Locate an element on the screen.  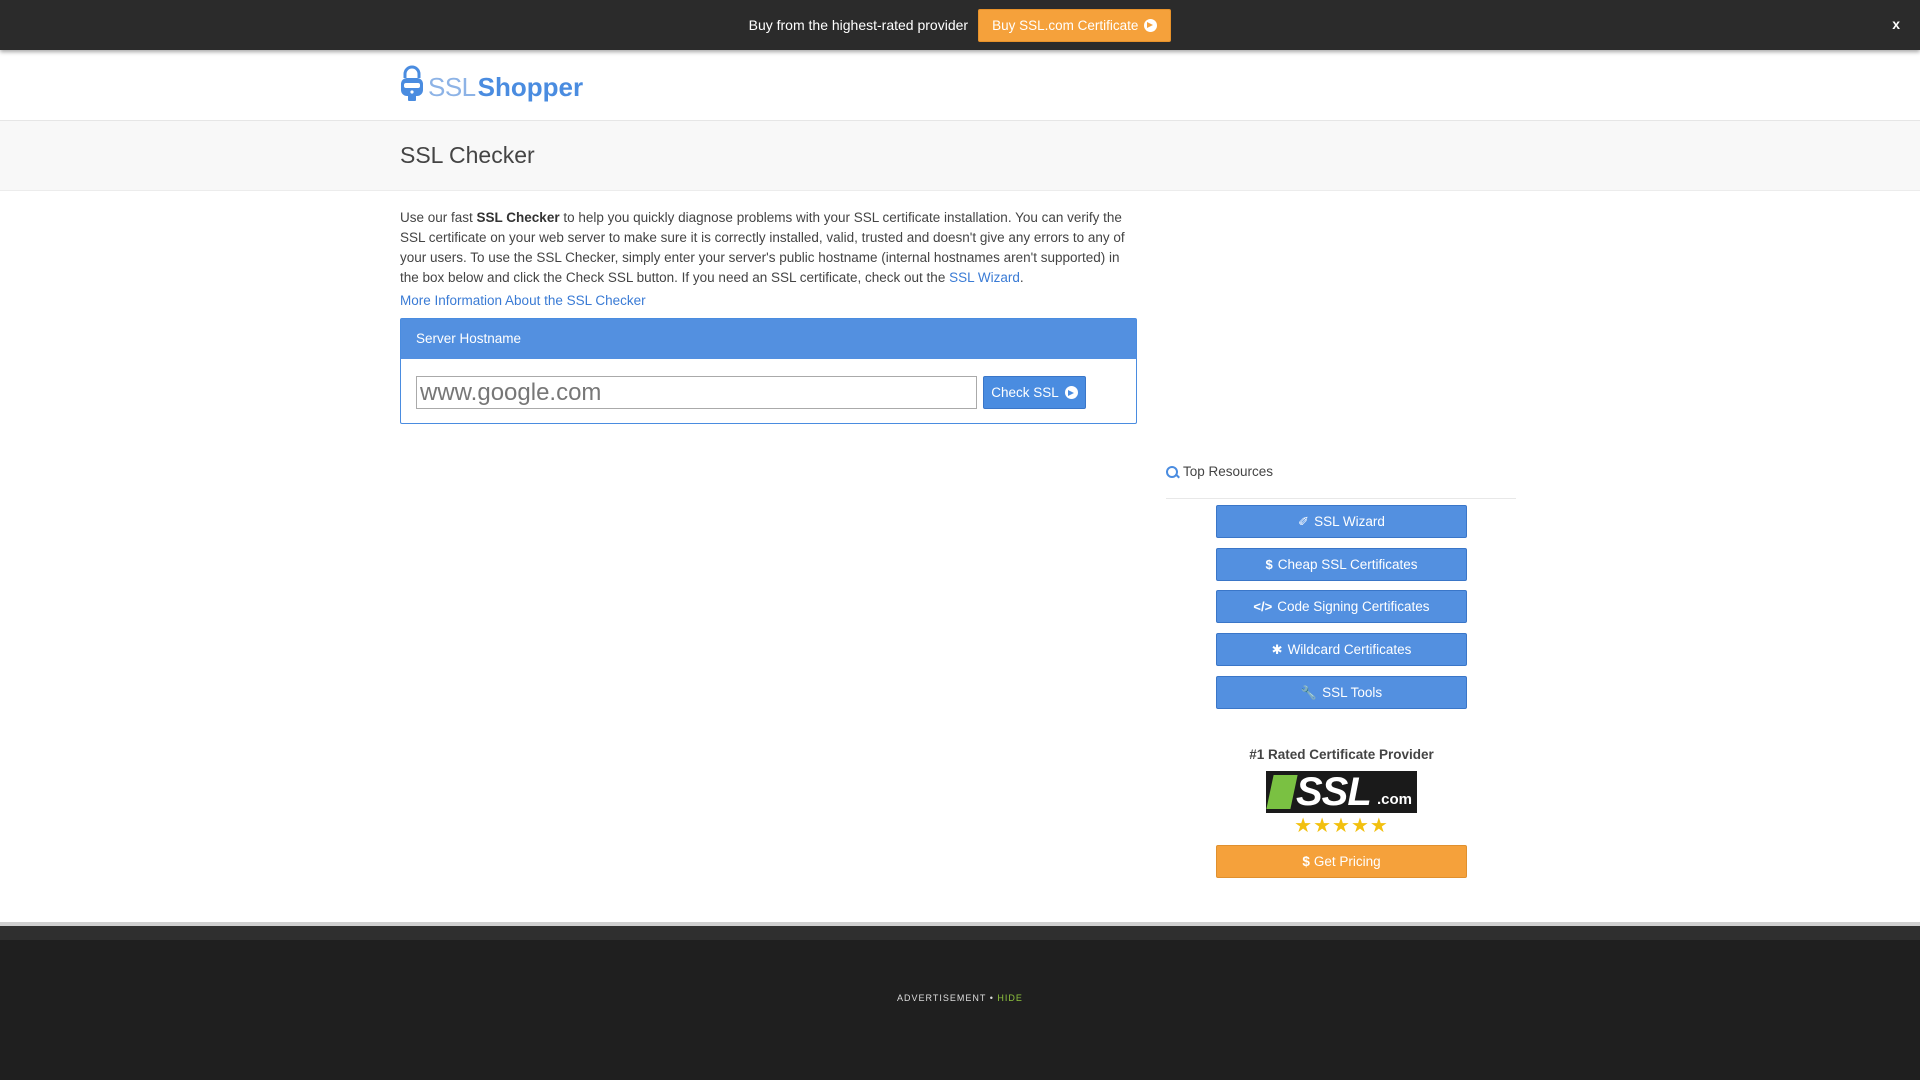
five-star-rating: ★★★★★ is located at coordinates (1341, 826).